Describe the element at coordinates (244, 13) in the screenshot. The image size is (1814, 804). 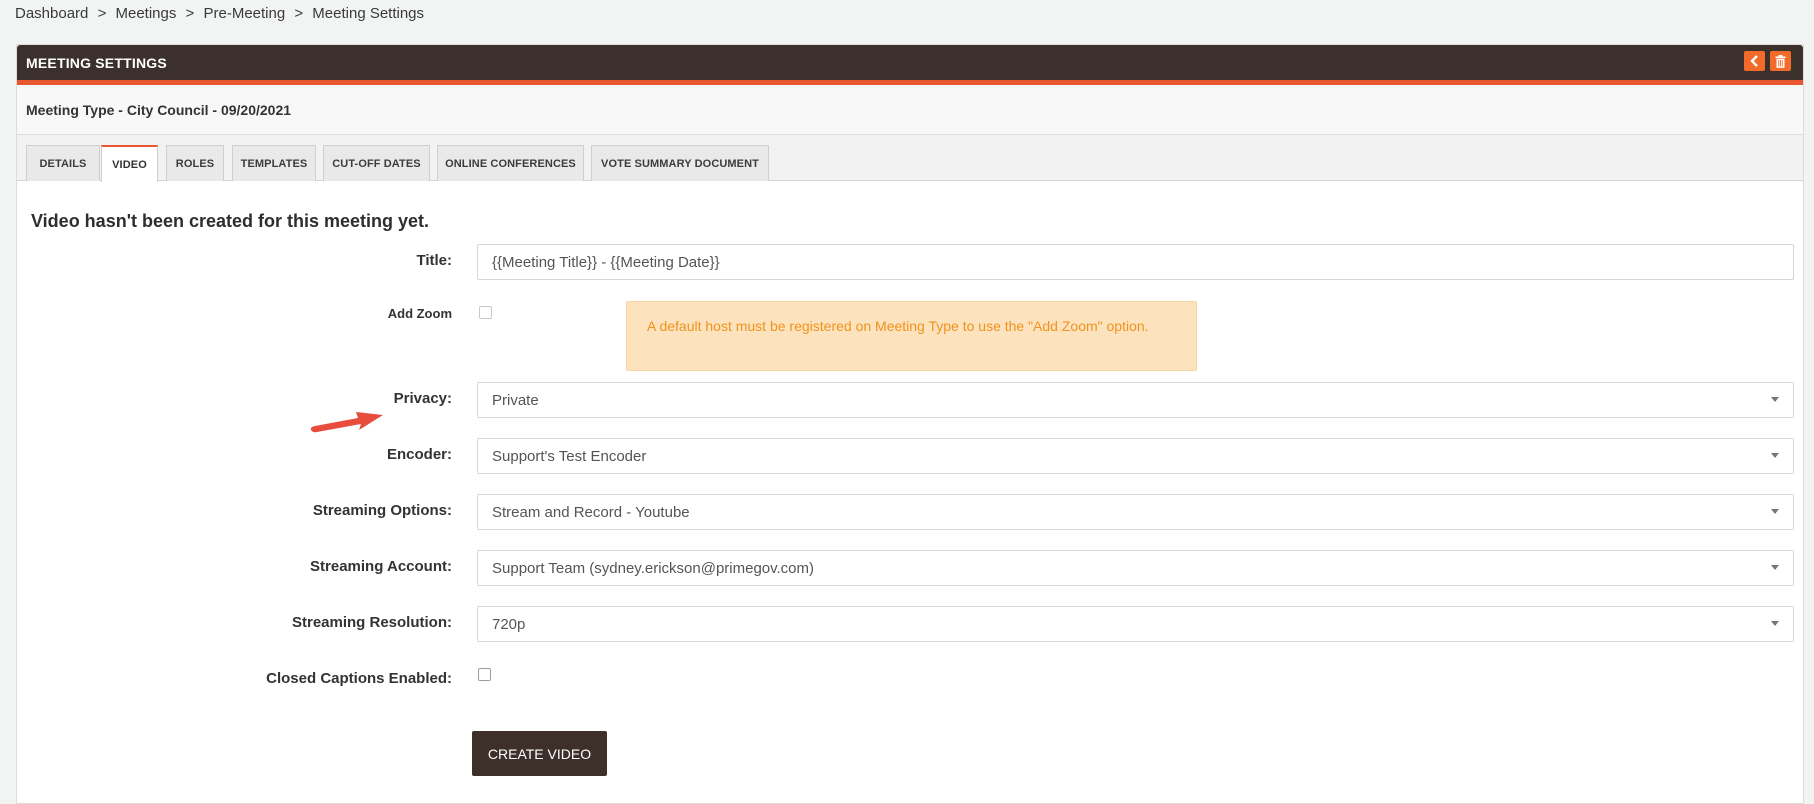
I see `breadcrumb-pre-meeting: Pre-Meeting` at that location.